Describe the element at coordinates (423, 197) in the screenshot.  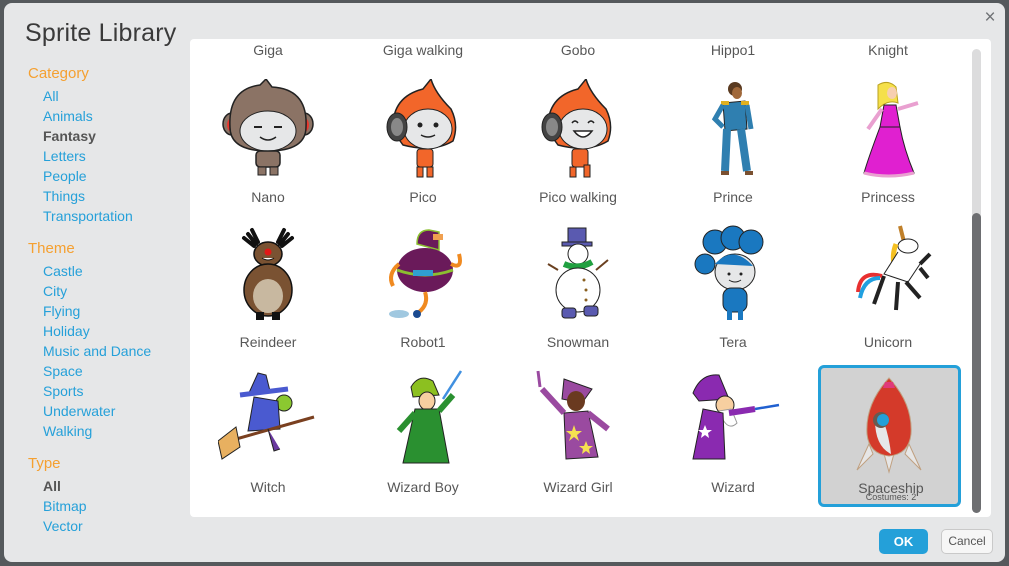
I see `sprite-name: Pico` at that location.